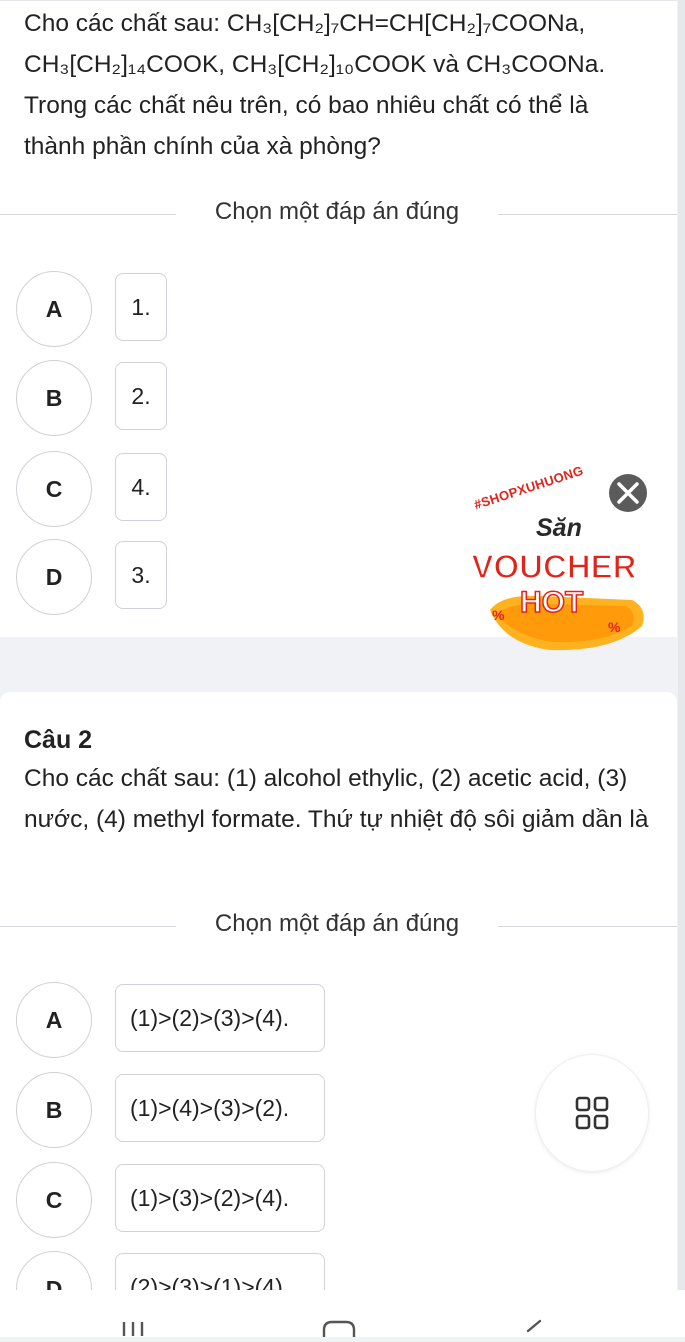 The image size is (685, 1342). Describe the element at coordinates (141, 396) in the screenshot. I see `option-answer: 2.` at that location.